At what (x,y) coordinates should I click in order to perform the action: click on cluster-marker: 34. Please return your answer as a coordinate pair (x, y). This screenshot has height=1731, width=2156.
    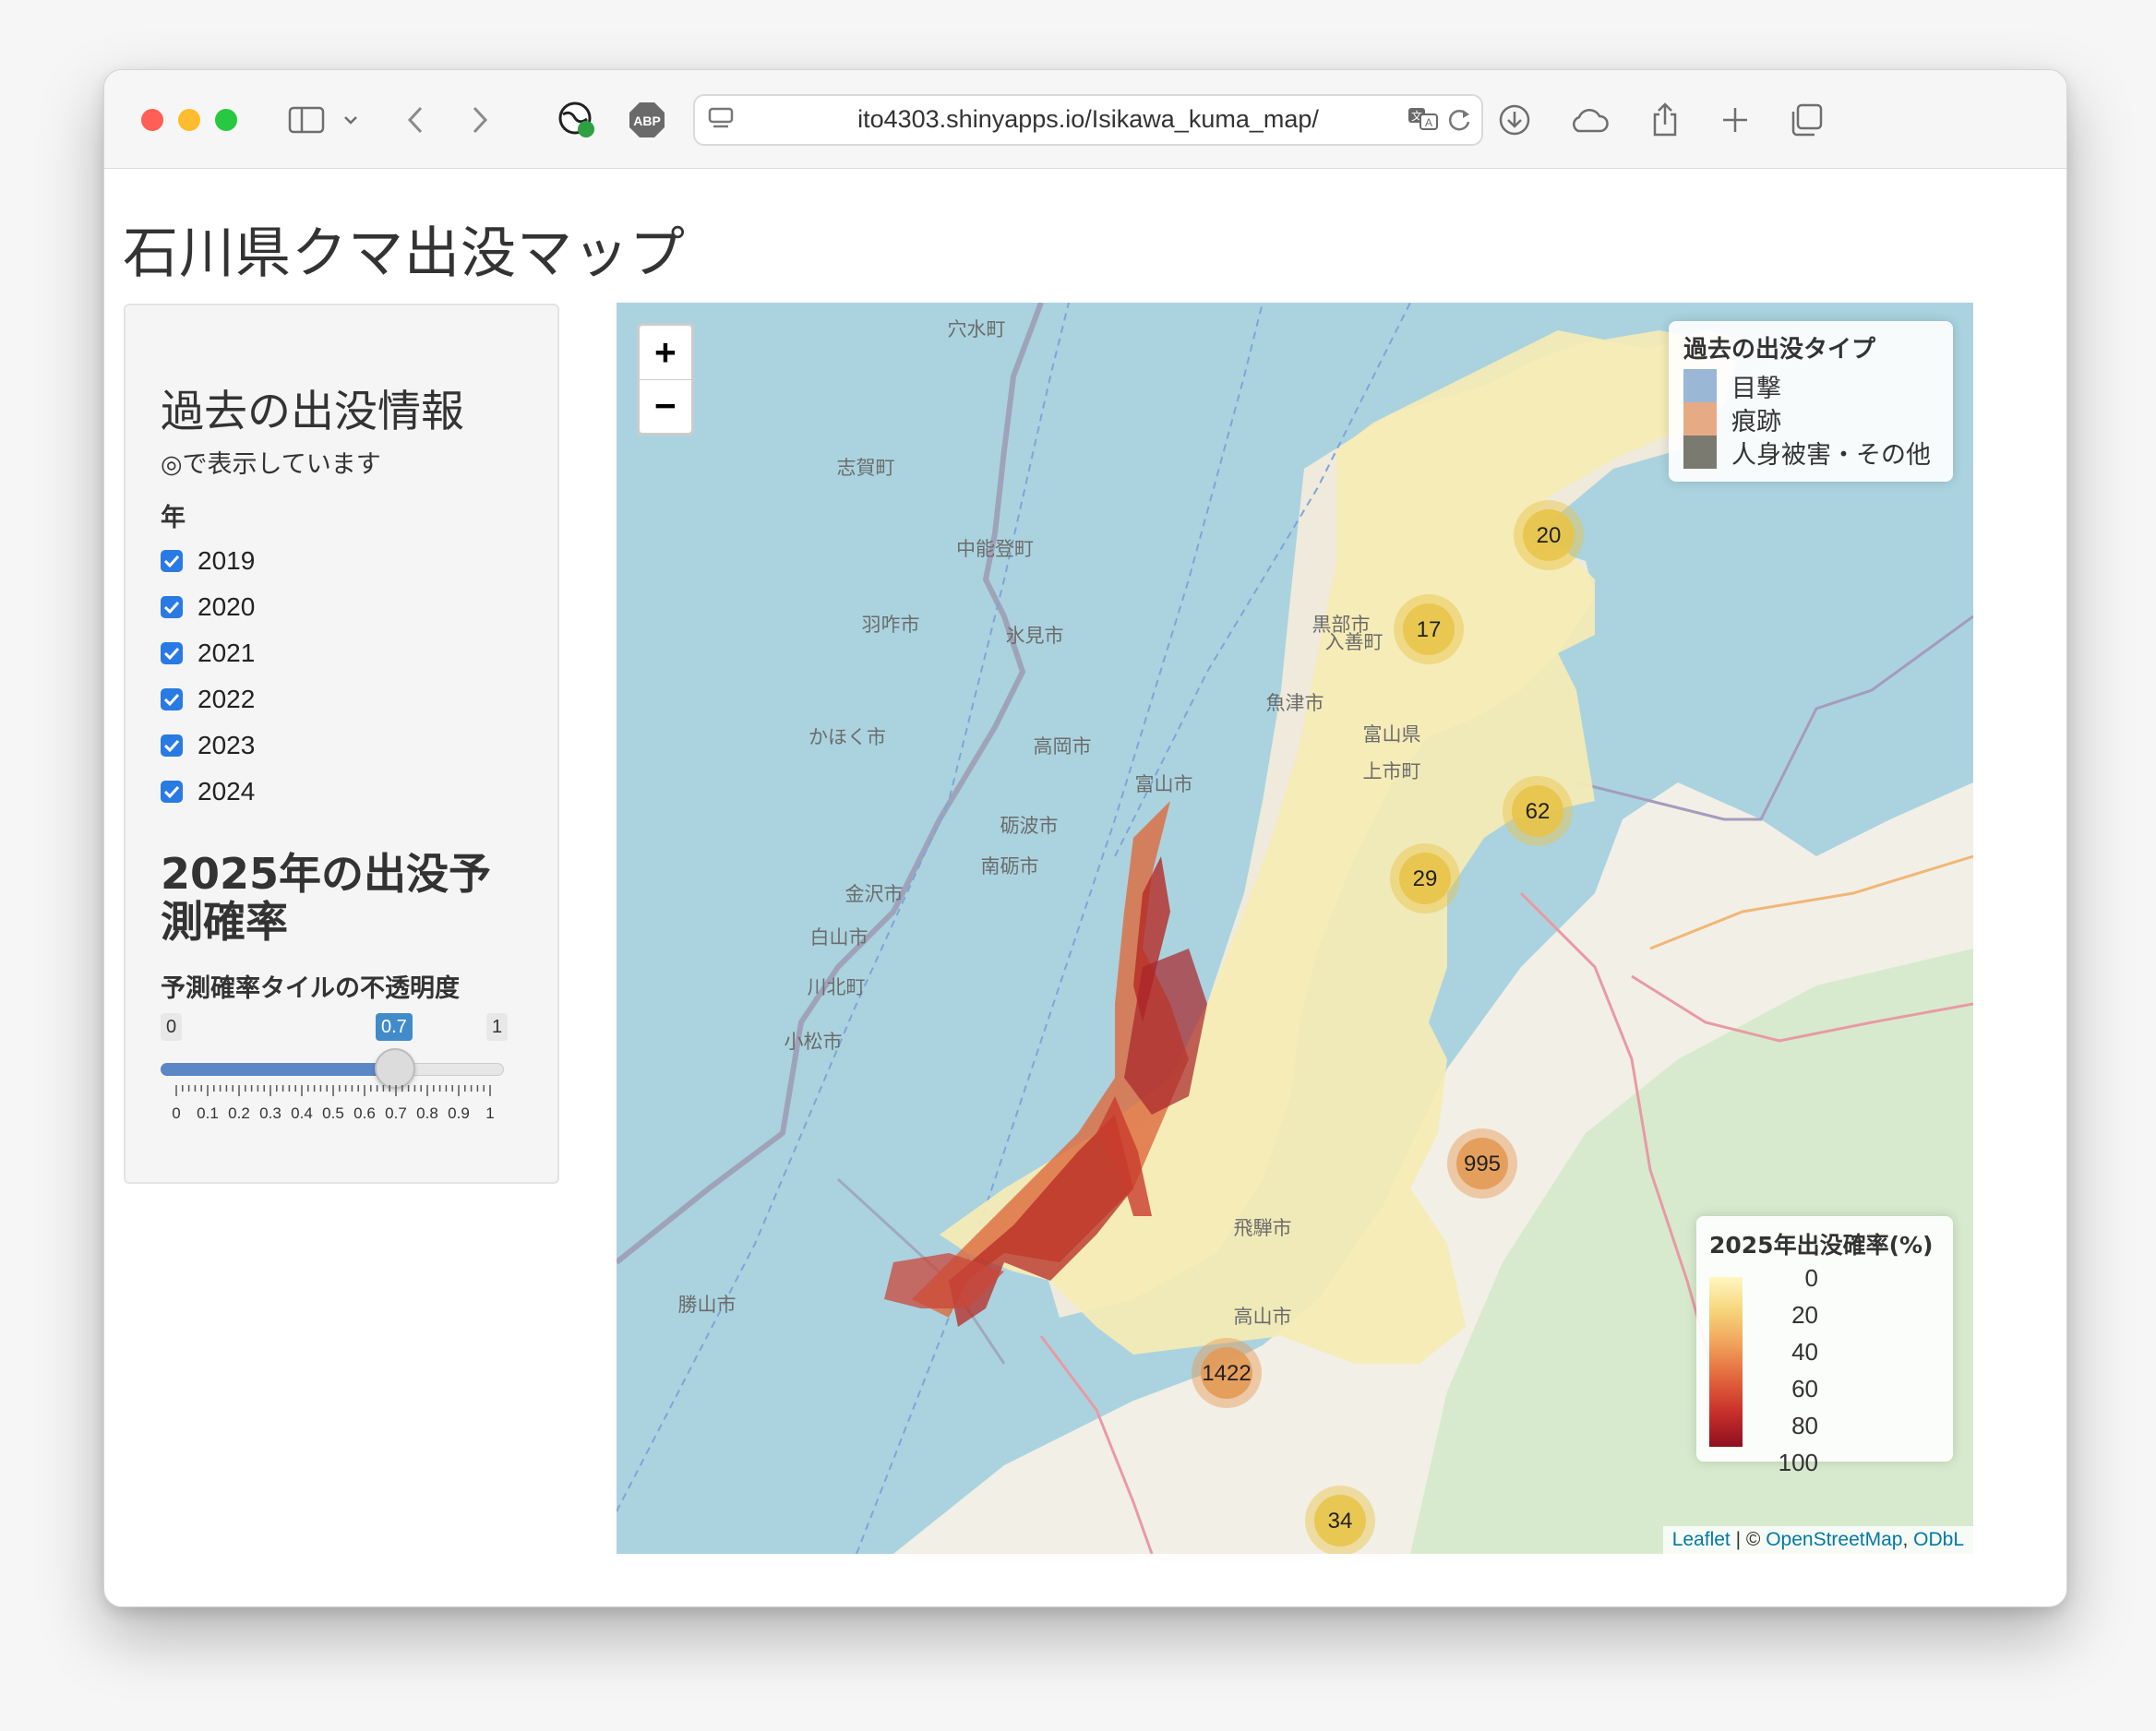
    Looking at the image, I should click on (1340, 1520).